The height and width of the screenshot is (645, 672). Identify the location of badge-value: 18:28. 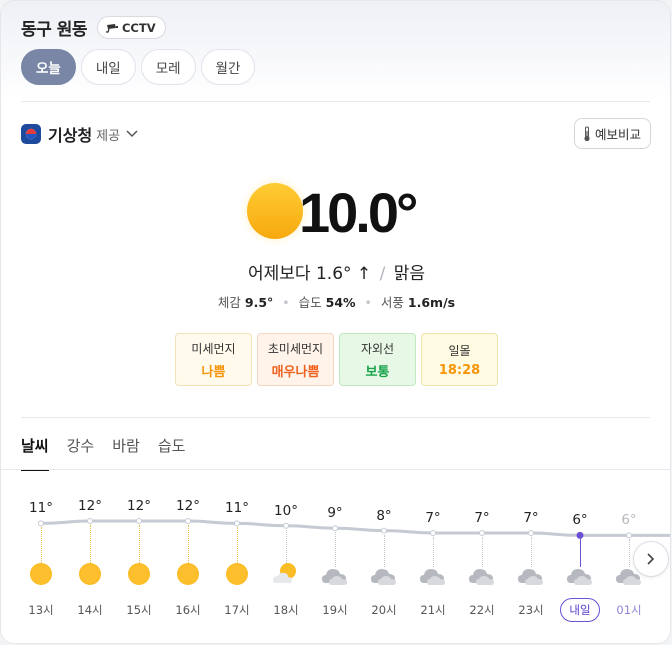
(459, 370).